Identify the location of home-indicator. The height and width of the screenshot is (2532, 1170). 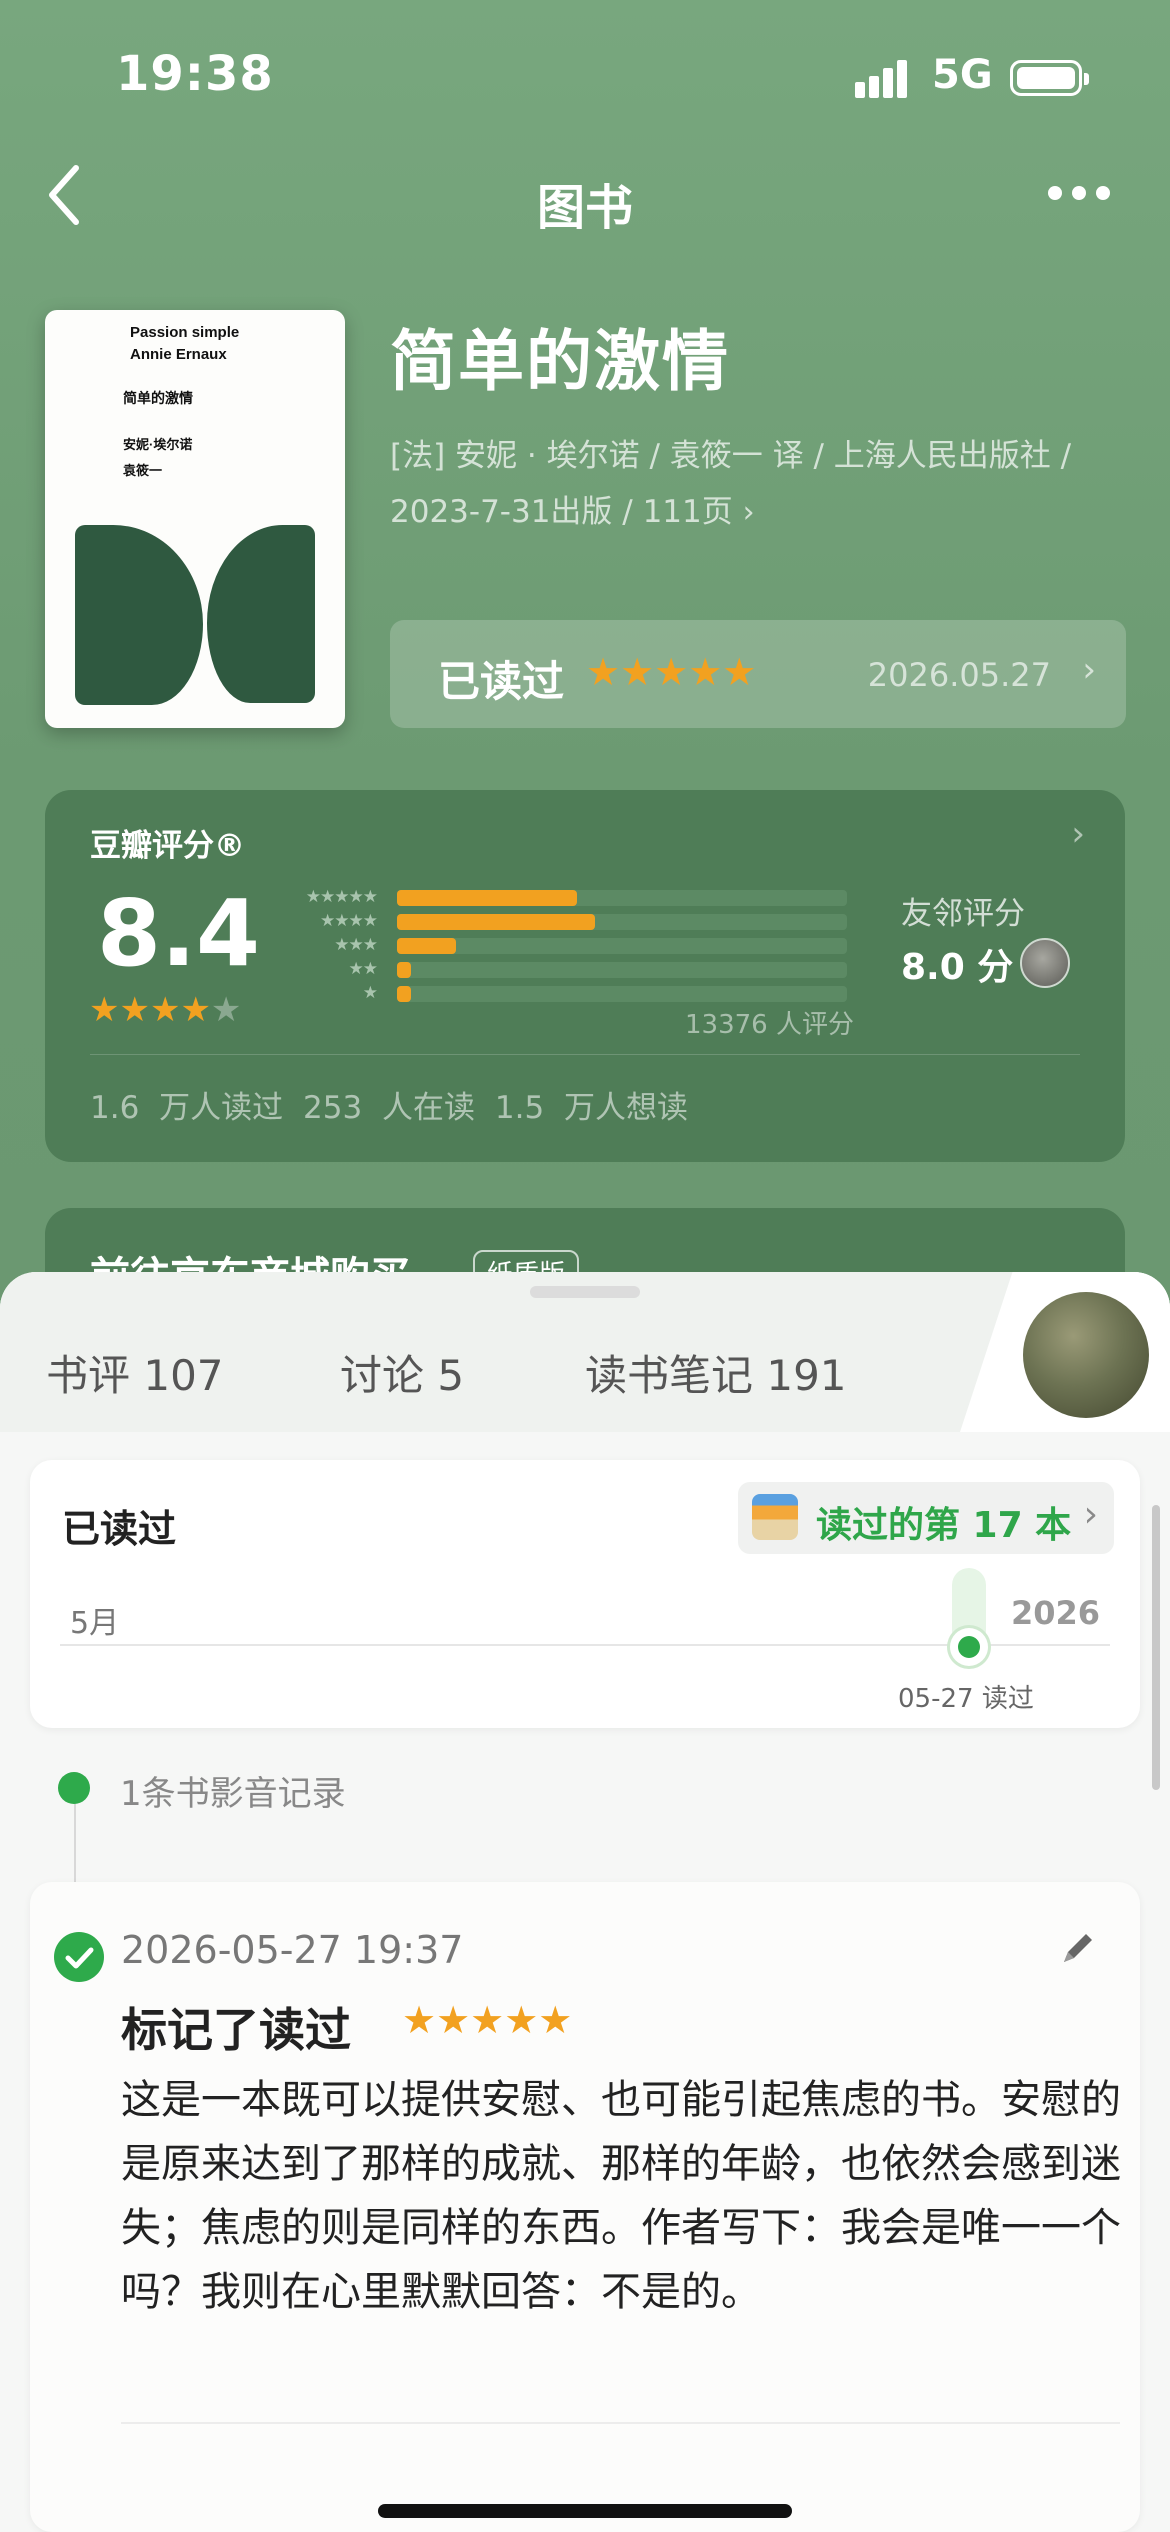
(585, 2511).